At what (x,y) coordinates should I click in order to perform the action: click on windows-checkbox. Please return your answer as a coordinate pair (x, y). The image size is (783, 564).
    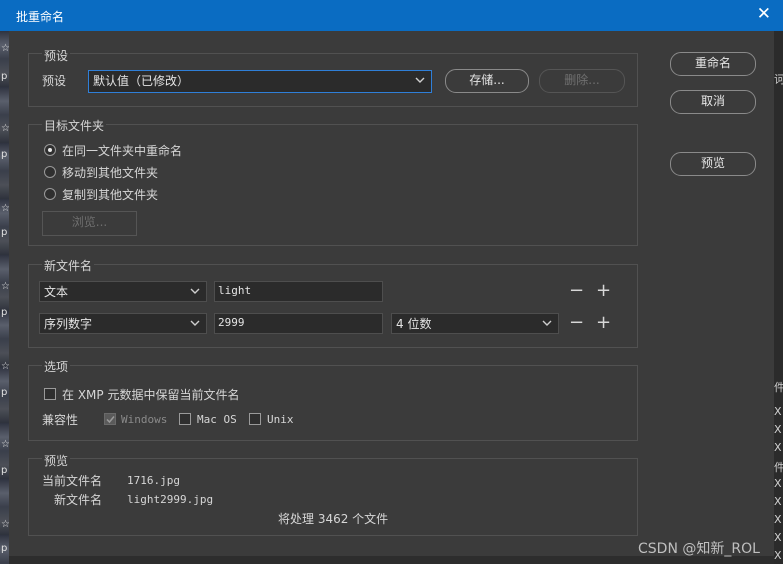
    Looking at the image, I should click on (110, 419).